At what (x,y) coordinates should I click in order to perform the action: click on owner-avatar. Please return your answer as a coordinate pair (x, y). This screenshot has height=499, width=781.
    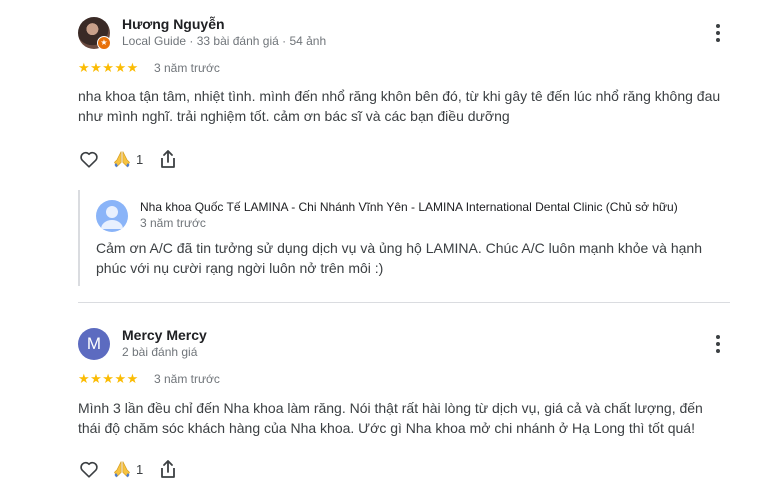
    Looking at the image, I should click on (112, 216).